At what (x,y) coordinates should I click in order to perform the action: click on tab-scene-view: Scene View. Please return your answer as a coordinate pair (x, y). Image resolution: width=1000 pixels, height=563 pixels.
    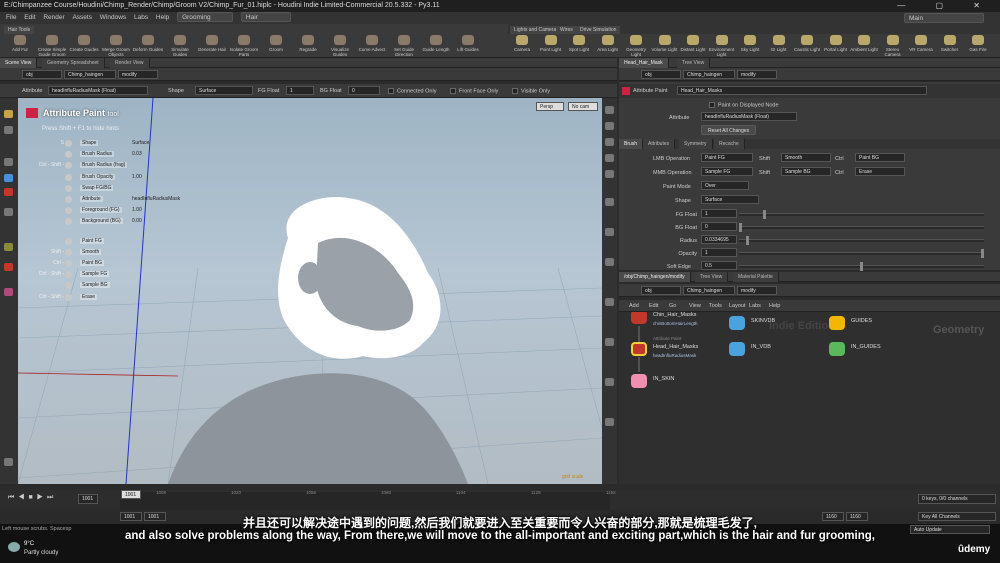
    Looking at the image, I should click on (19, 63).